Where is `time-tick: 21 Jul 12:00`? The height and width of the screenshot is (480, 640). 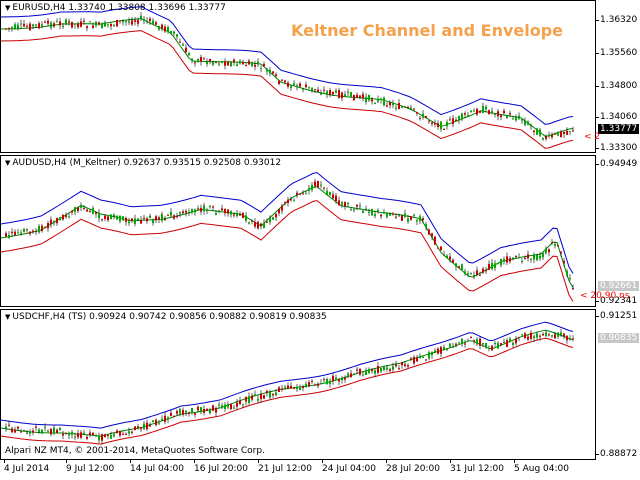 time-tick: 21 Jul 12:00 is located at coordinates (285, 469).